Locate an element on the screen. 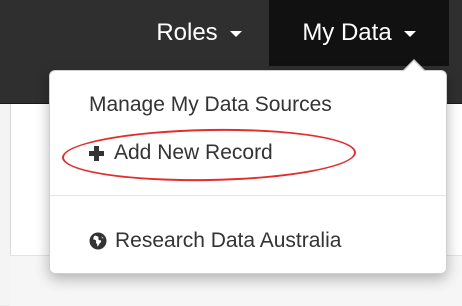 This screenshot has width=462, height=306. menu-item-manage-data-sources: Manage My Data Sources is located at coordinates (210, 105).